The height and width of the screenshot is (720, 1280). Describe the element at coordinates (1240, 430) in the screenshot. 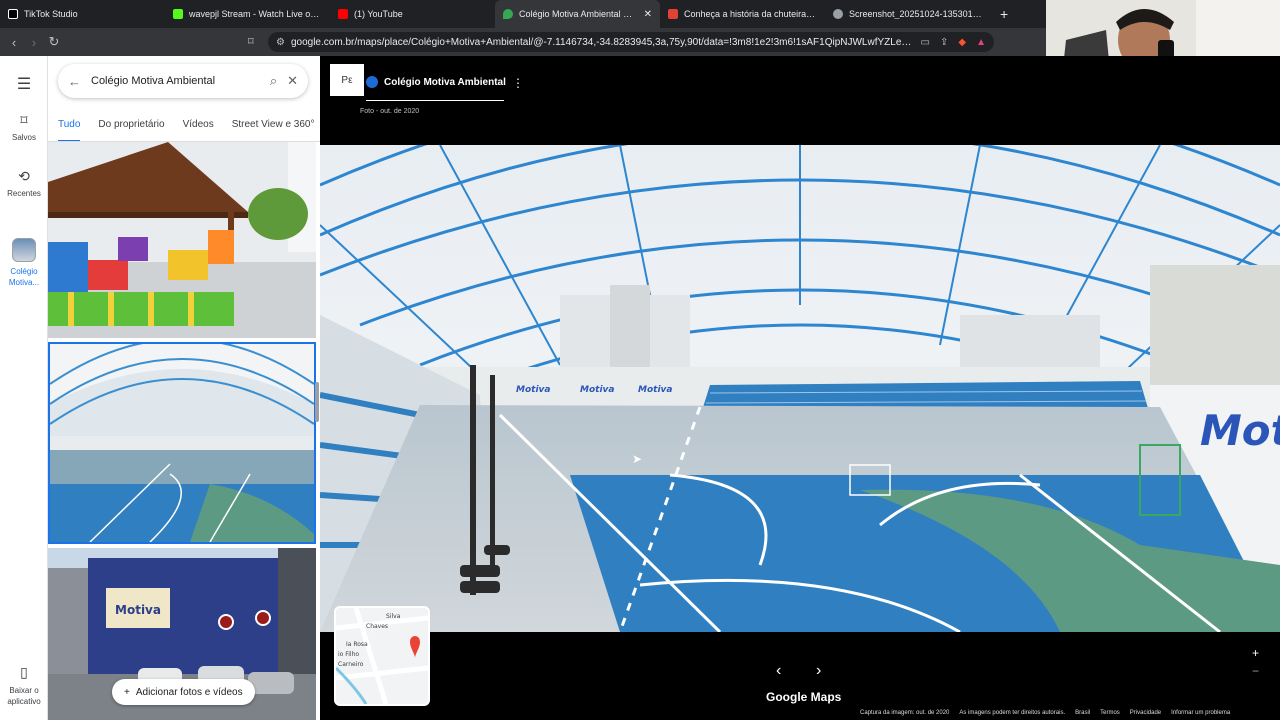

I see `wall-logo: Motiv` at that location.